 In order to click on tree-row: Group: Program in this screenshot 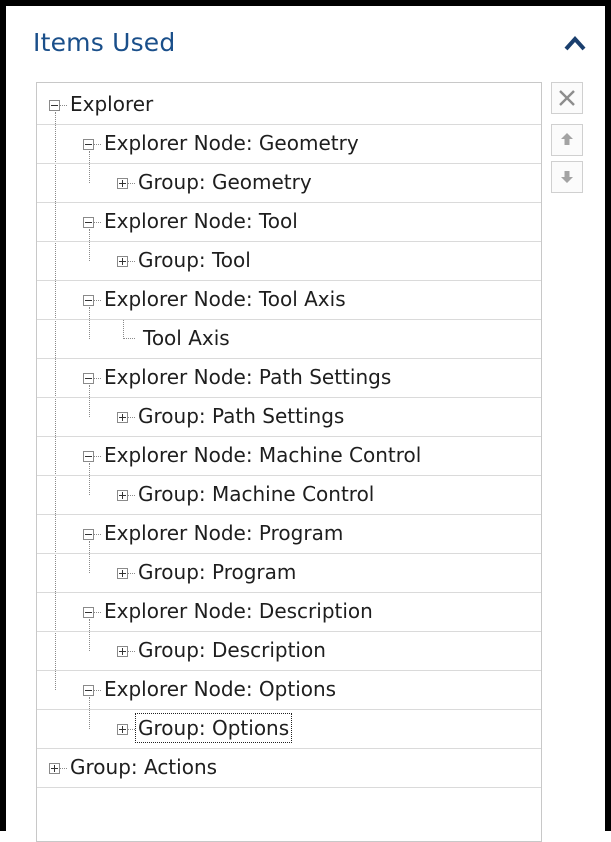, I will do `click(289, 573)`.